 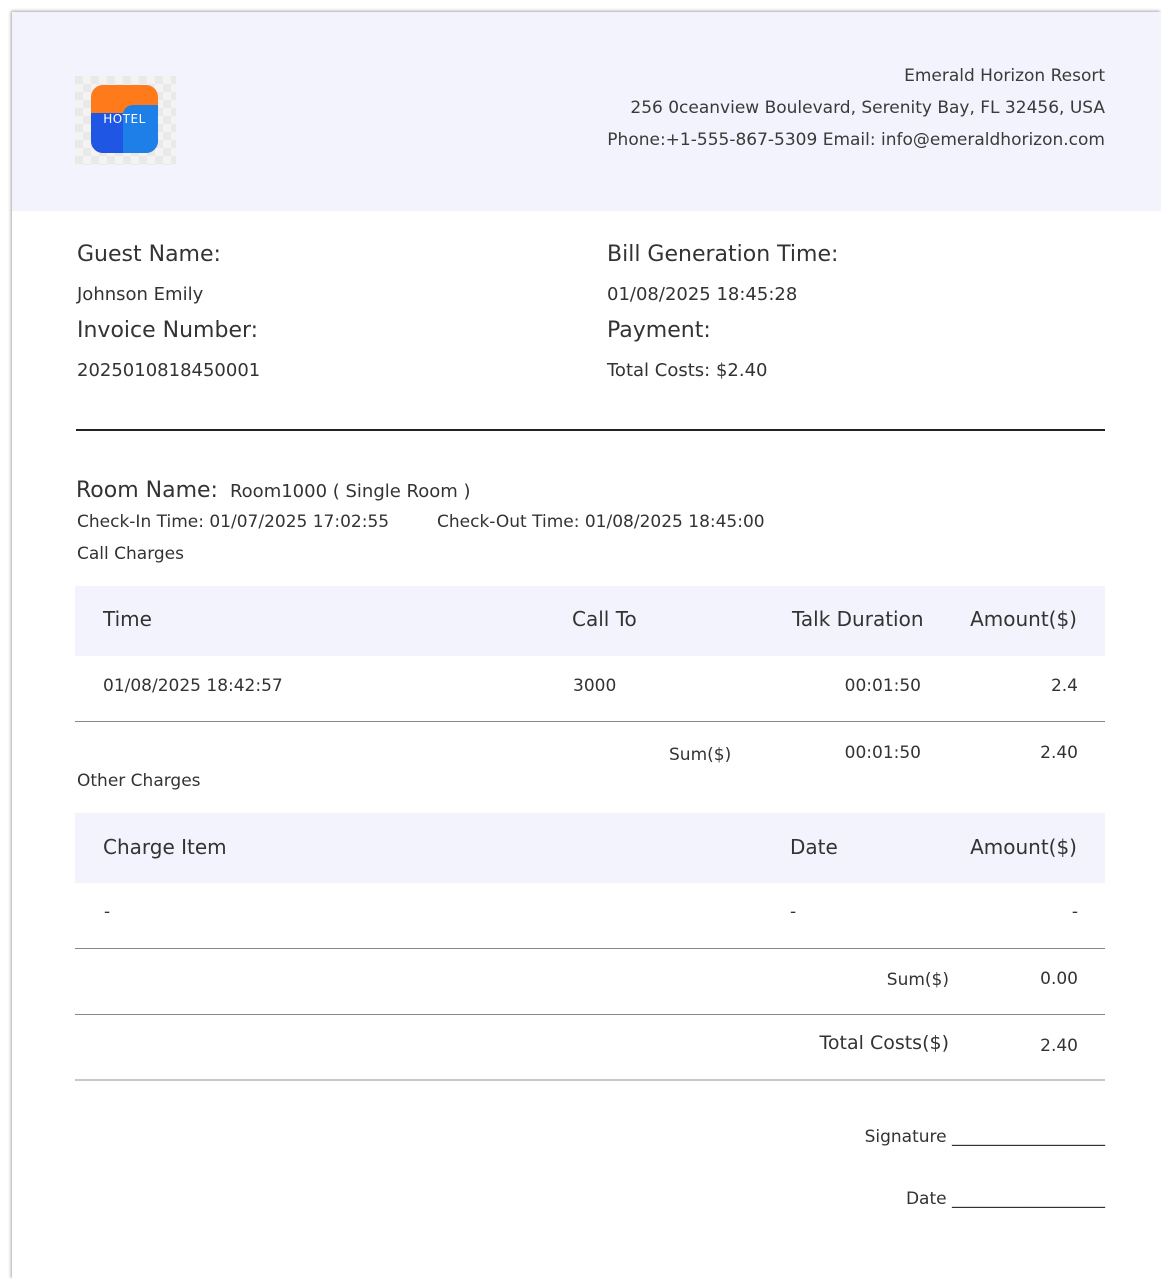 What do you see at coordinates (687, 370) in the screenshot?
I see `payment-total: Total Costs: $2.40` at bounding box center [687, 370].